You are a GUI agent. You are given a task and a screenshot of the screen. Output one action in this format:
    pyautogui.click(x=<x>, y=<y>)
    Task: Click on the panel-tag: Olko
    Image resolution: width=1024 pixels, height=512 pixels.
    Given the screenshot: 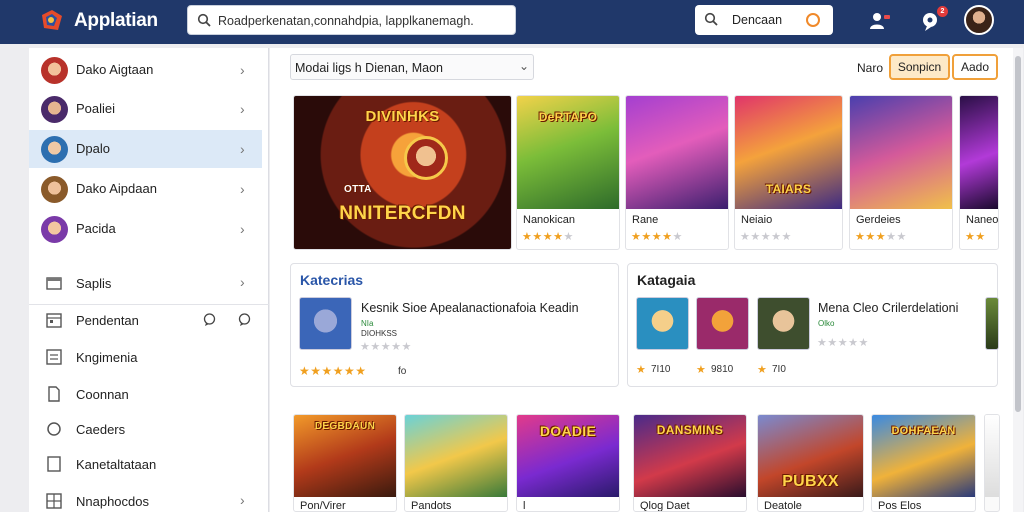 What is the action you would take?
    pyautogui.click(x=826, y=323)
    